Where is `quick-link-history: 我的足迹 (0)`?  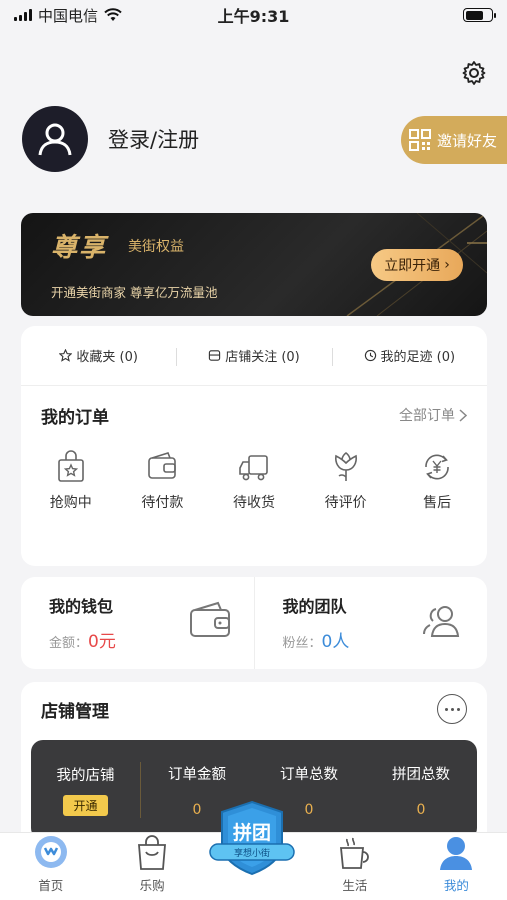 quick-link-history: 我的足迹 (0) is located at coordinates (409, 356).